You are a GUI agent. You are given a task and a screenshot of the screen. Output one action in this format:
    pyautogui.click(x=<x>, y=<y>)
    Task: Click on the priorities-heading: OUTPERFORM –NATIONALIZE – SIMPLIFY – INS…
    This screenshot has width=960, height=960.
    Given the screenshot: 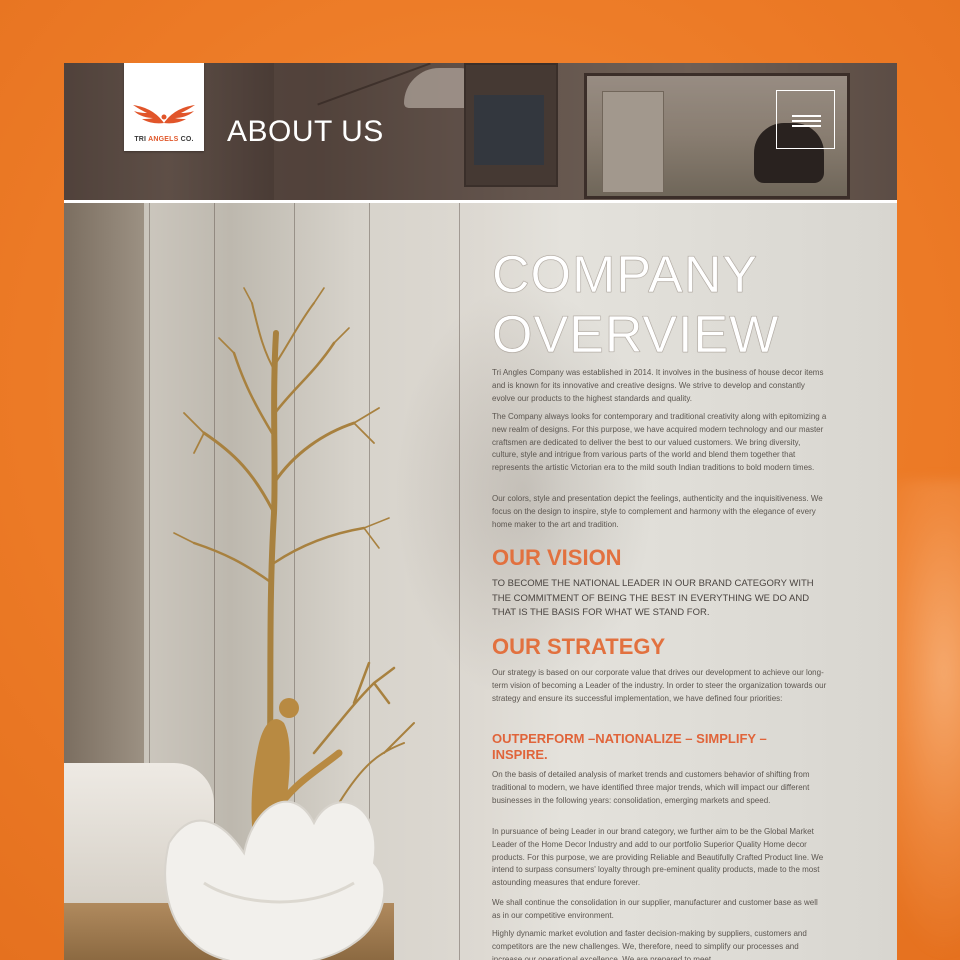 What is the action you would take?
    pyautogui.click(x=629, y=746)
    